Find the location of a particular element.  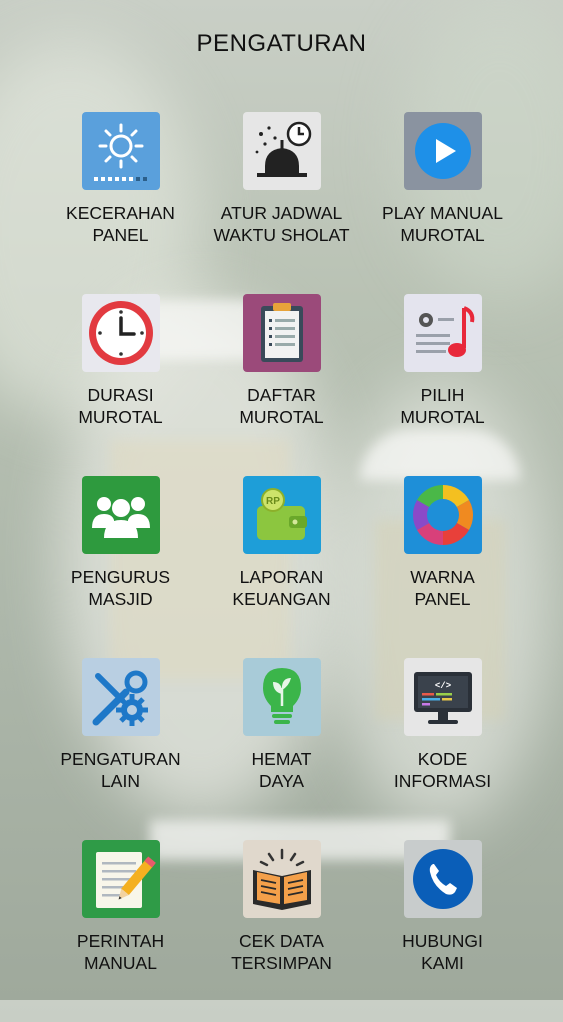

menu-laporan-keuangan: RP LAPORAN KEUANGAN is located at coordinates (281, 567).